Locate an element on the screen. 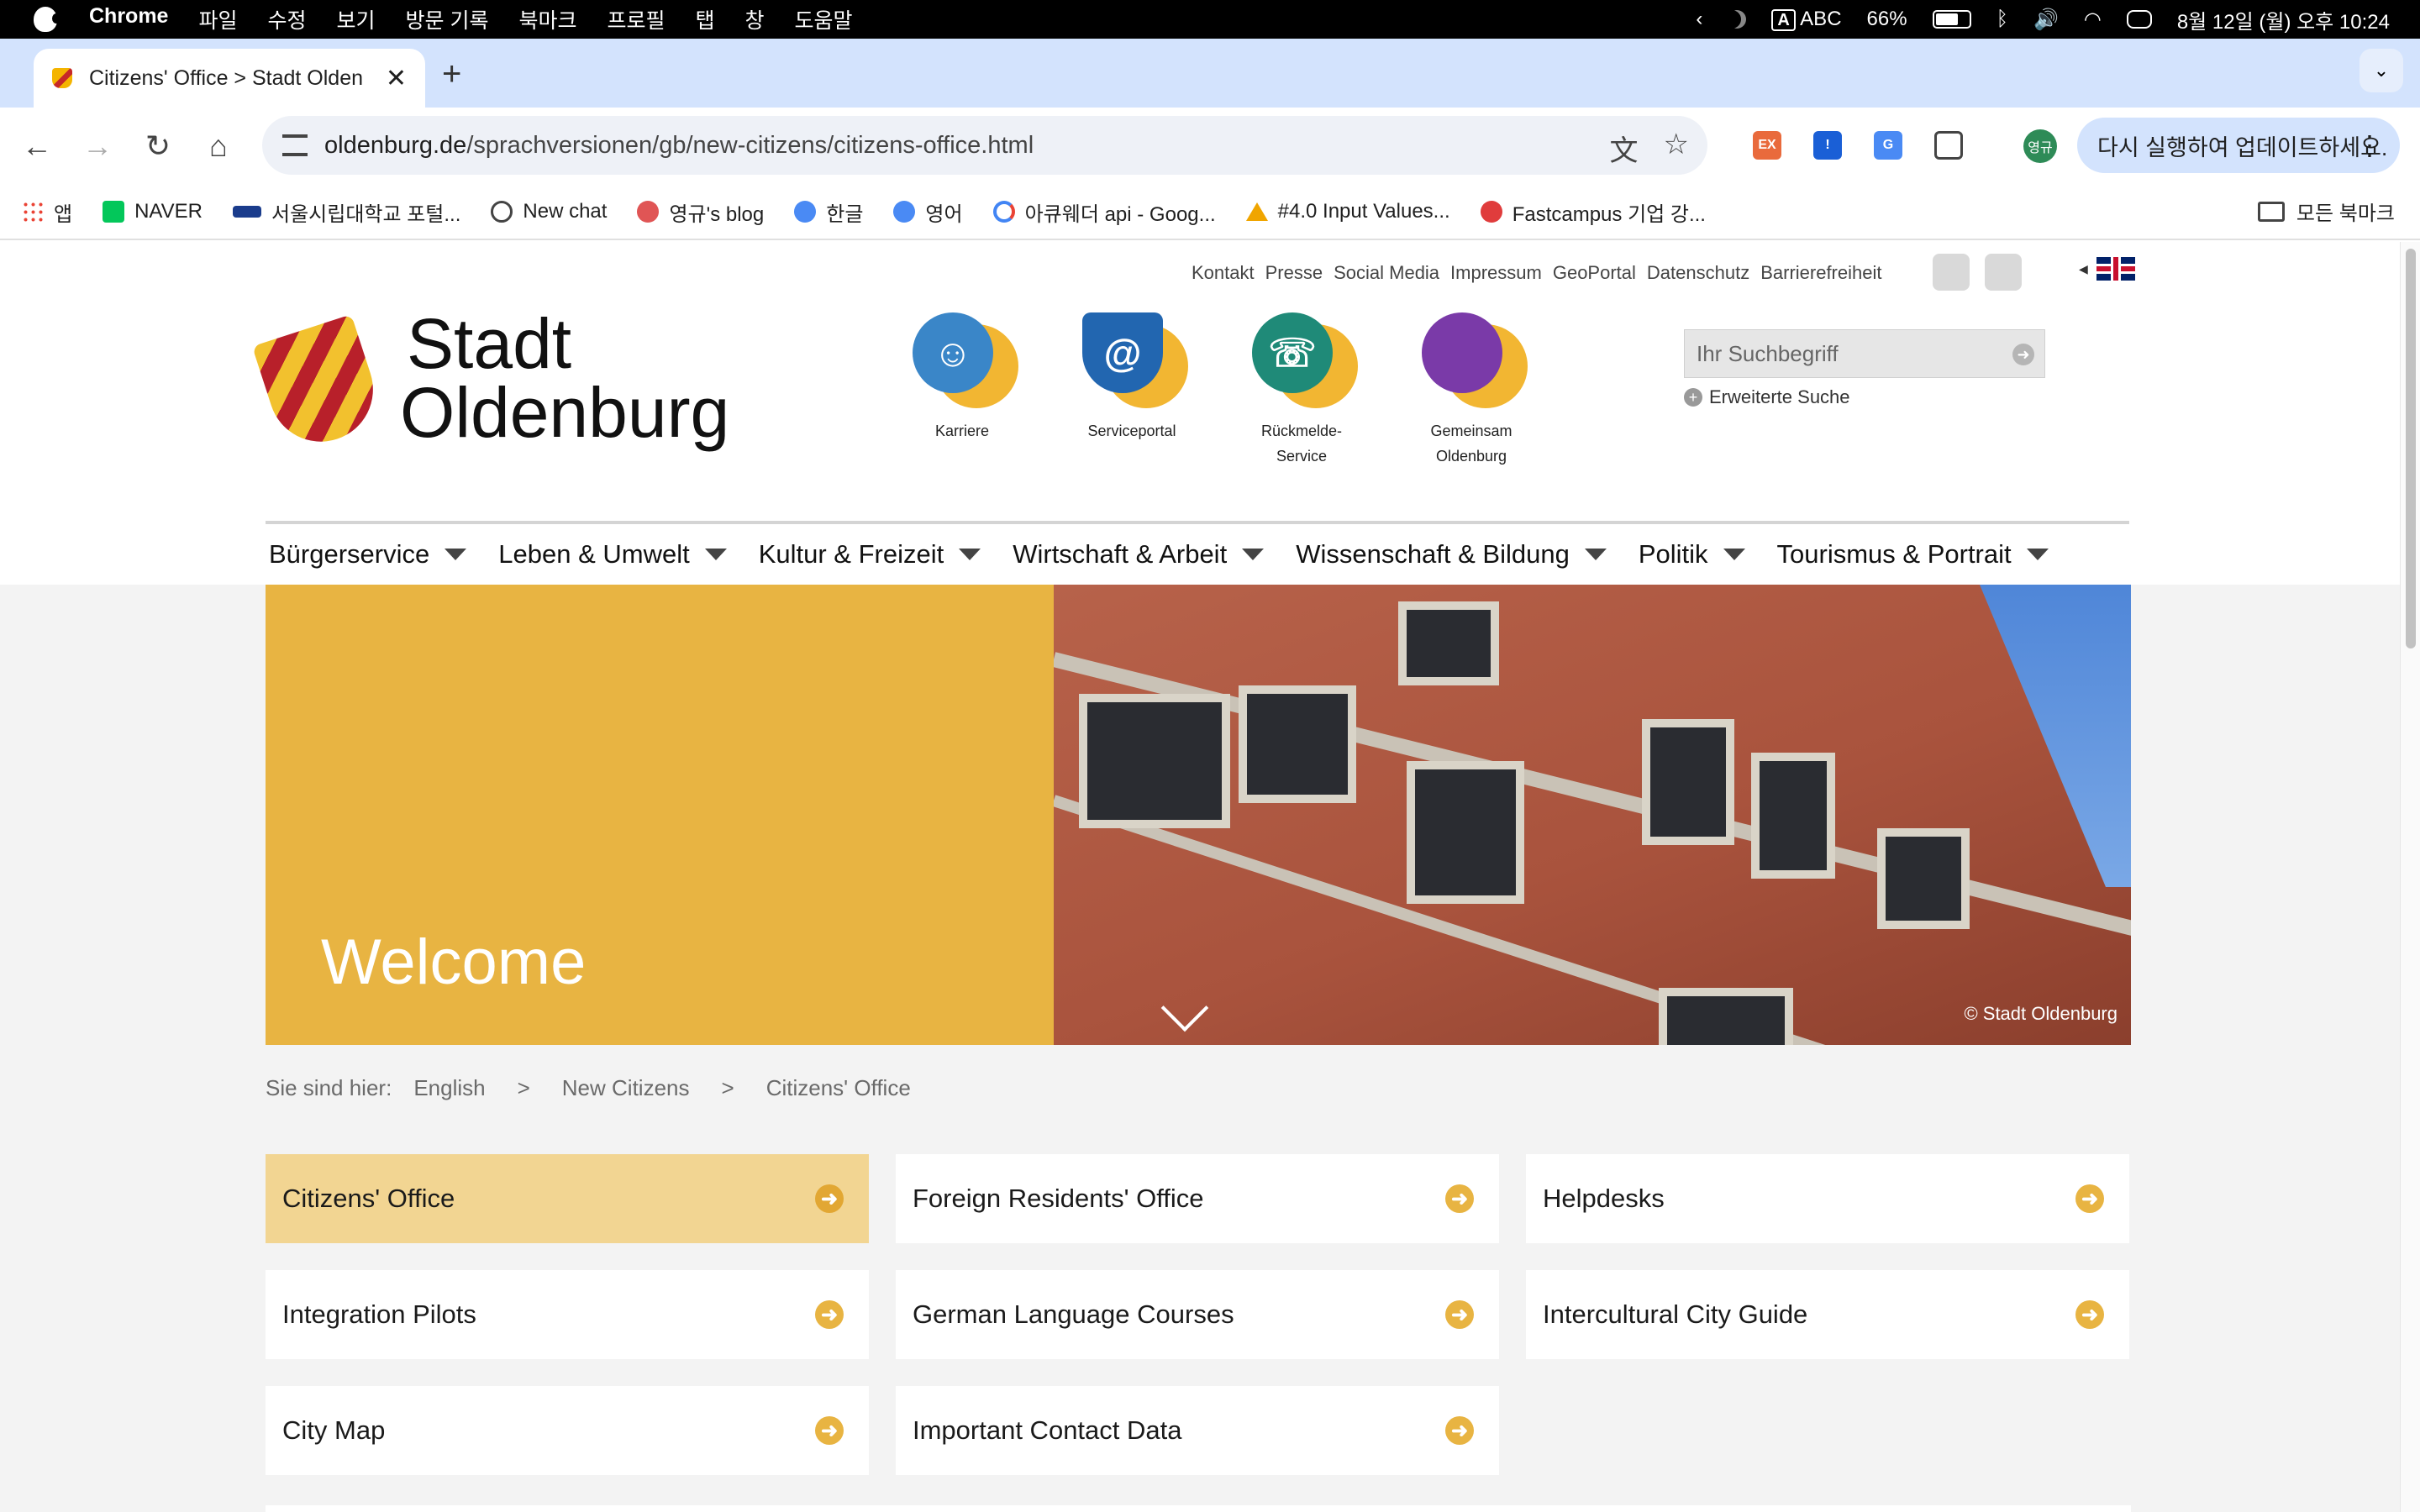 This screenshot has width=2420, height=1512. menu-history: 방문 기록 is located at coordinates (448, 19).